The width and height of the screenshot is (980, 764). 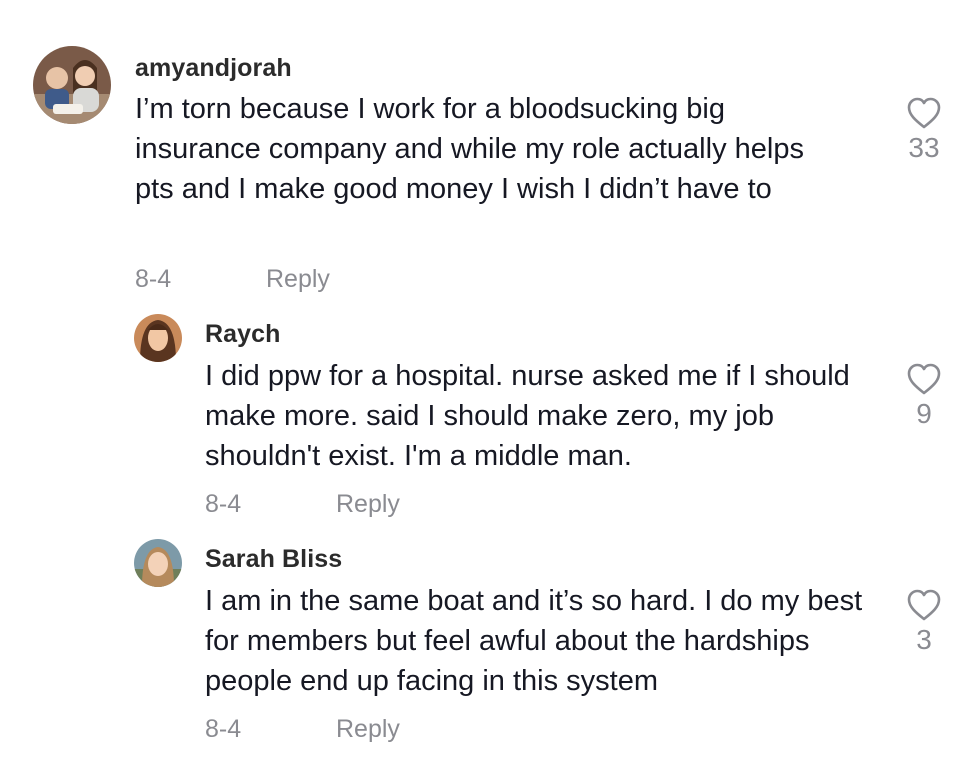 What do you see at coordinates (243, 334) in the screenshot?
I see `comment-username: Raych` at bounding box center [243, 334].